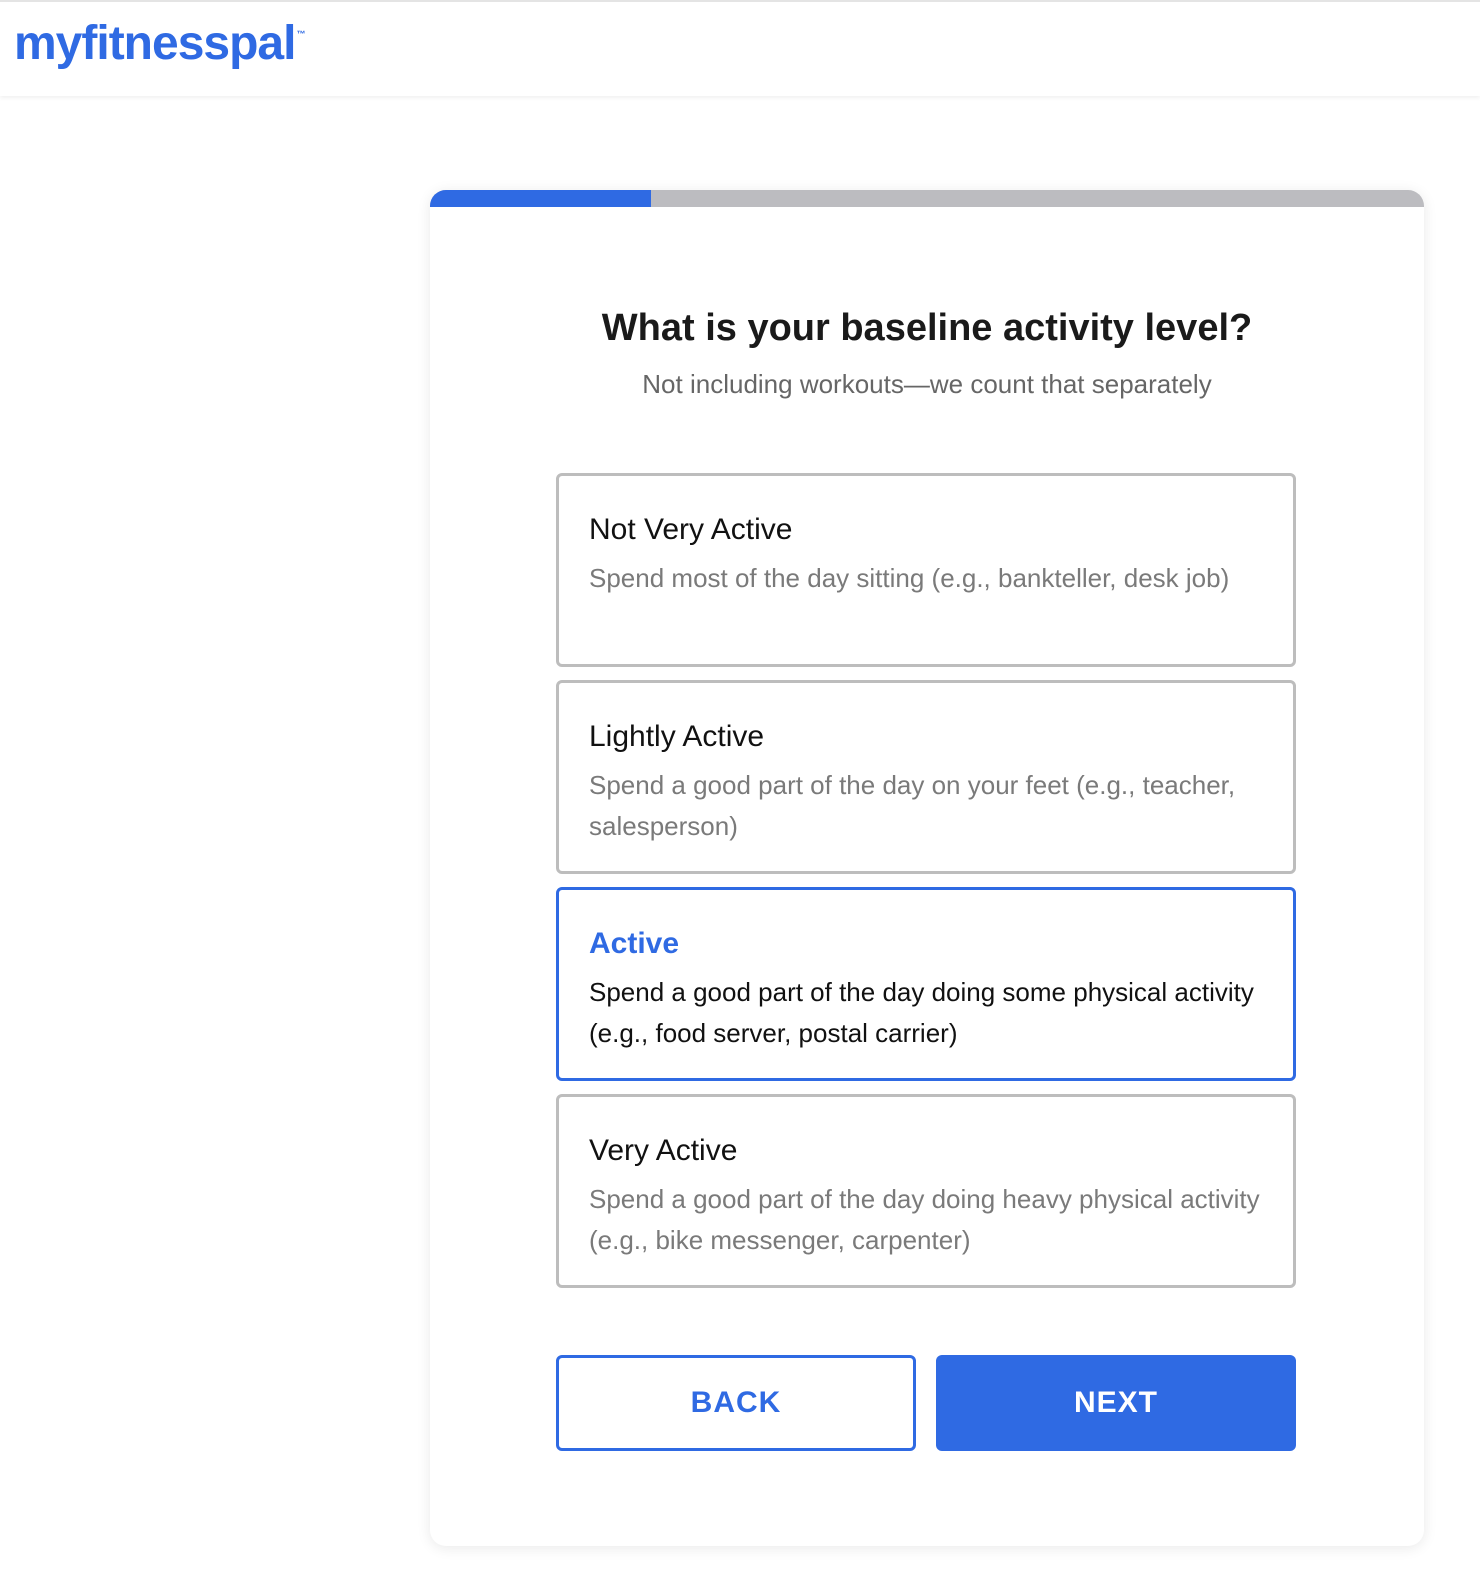  I want to click on option-title: Not Very Active, so click(691, 529).